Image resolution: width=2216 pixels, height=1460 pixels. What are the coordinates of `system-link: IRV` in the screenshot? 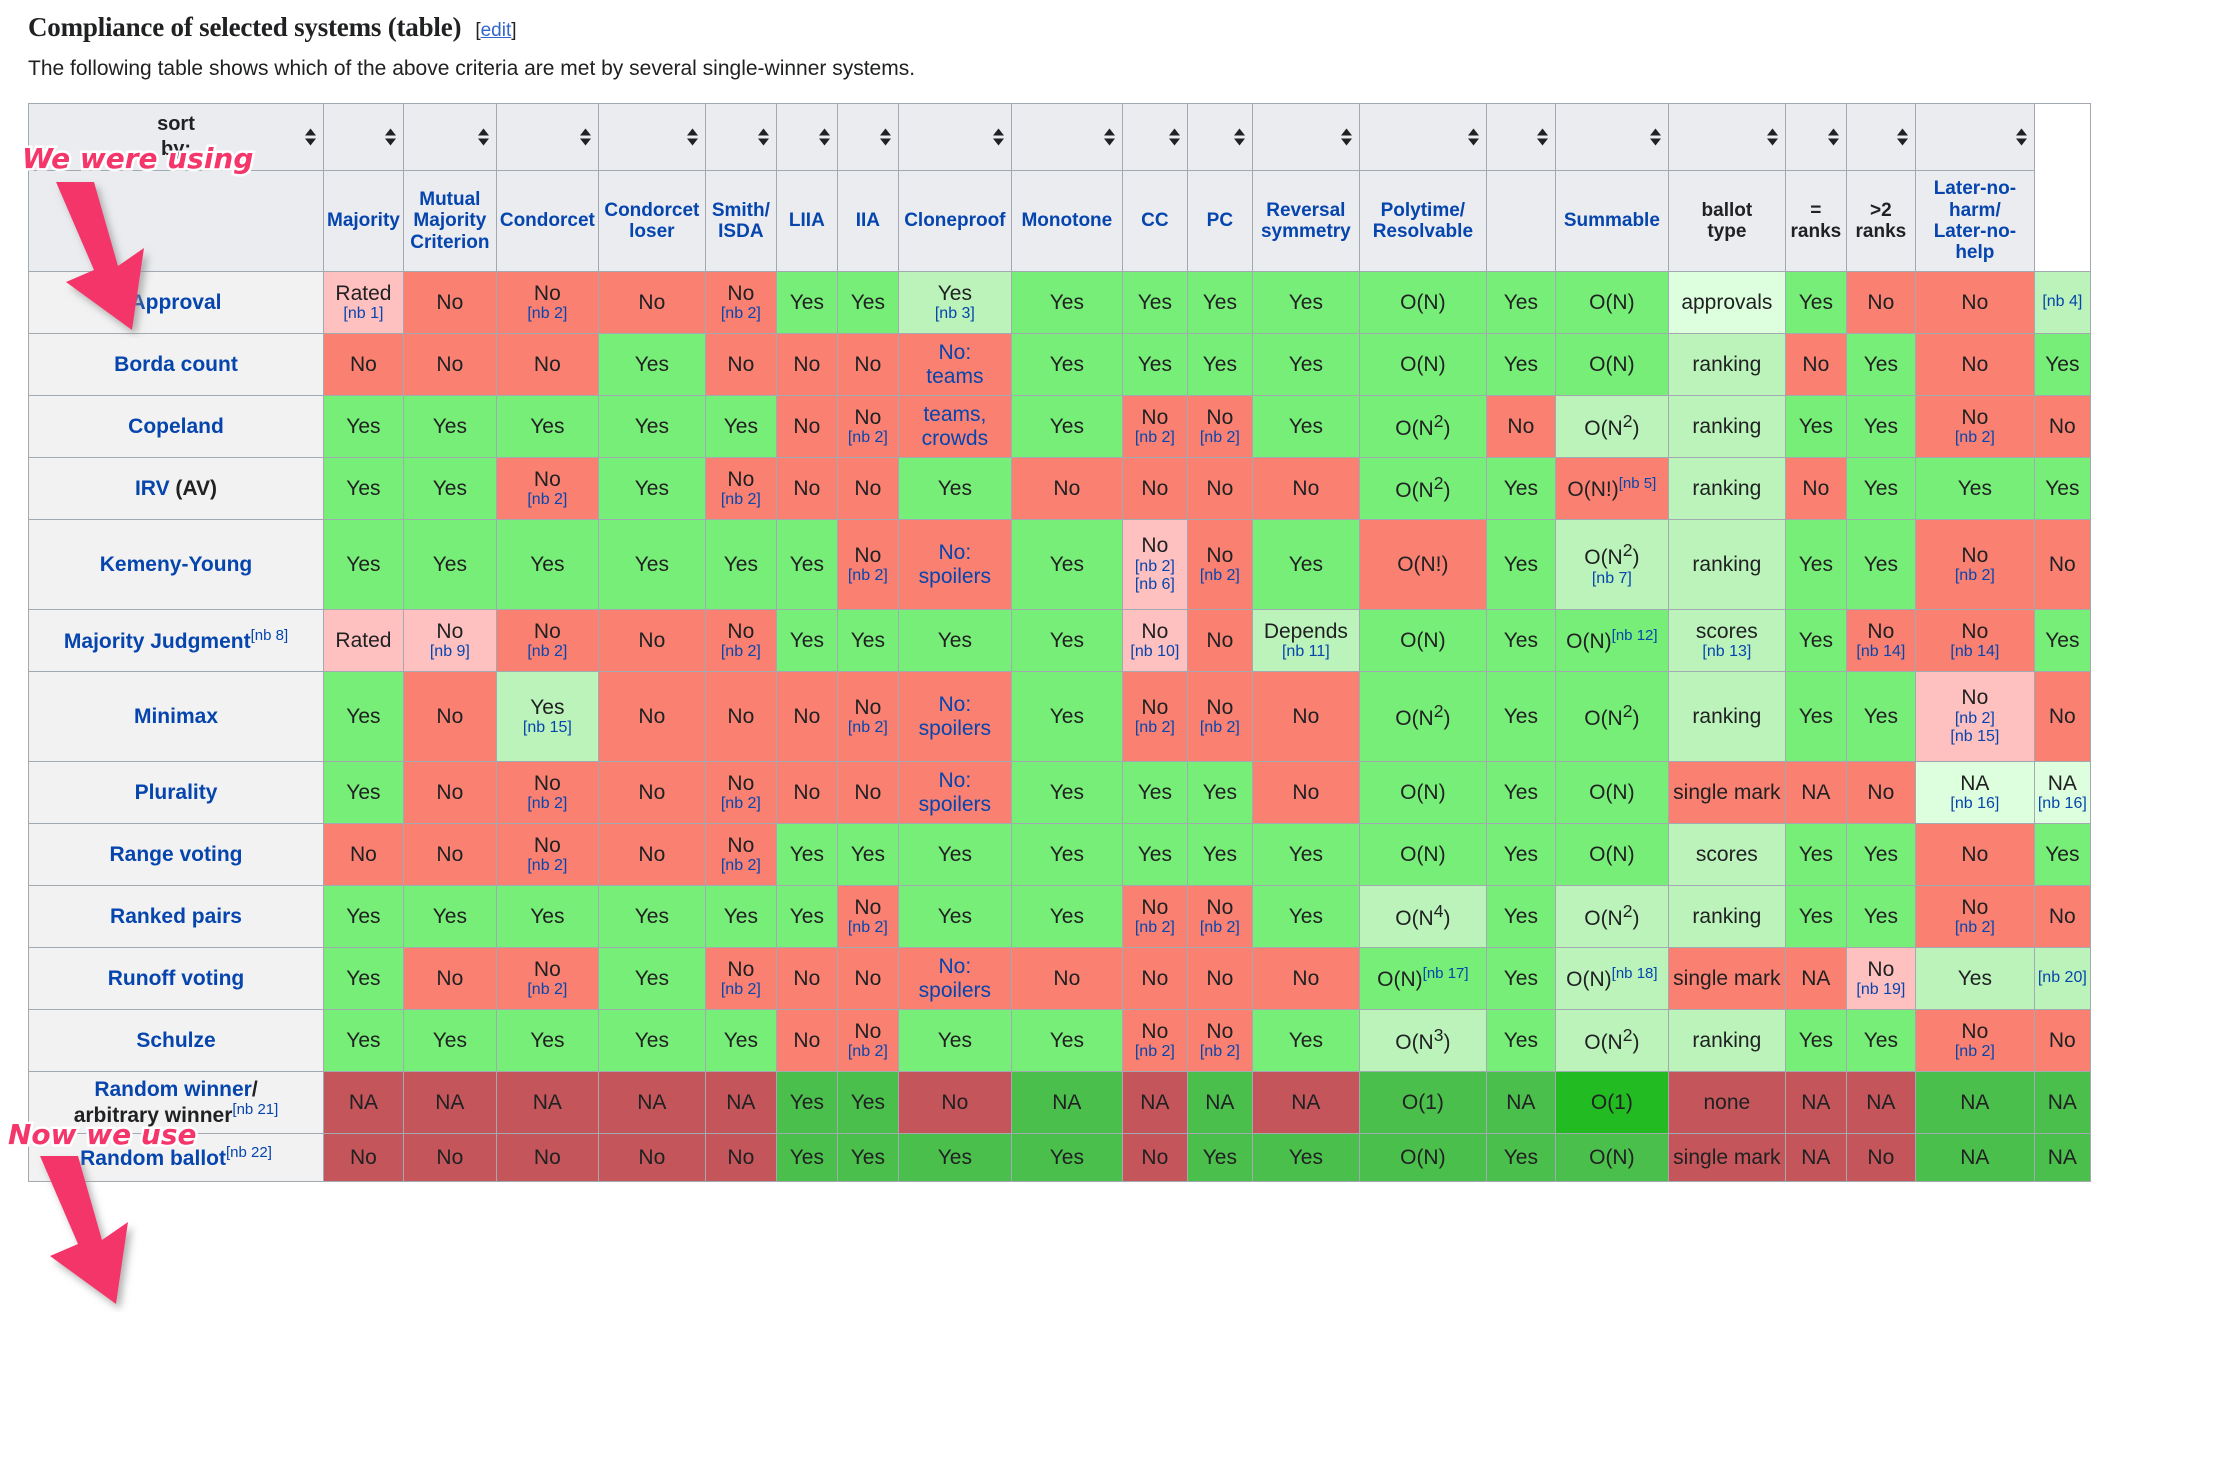 It's located at (152, 488).